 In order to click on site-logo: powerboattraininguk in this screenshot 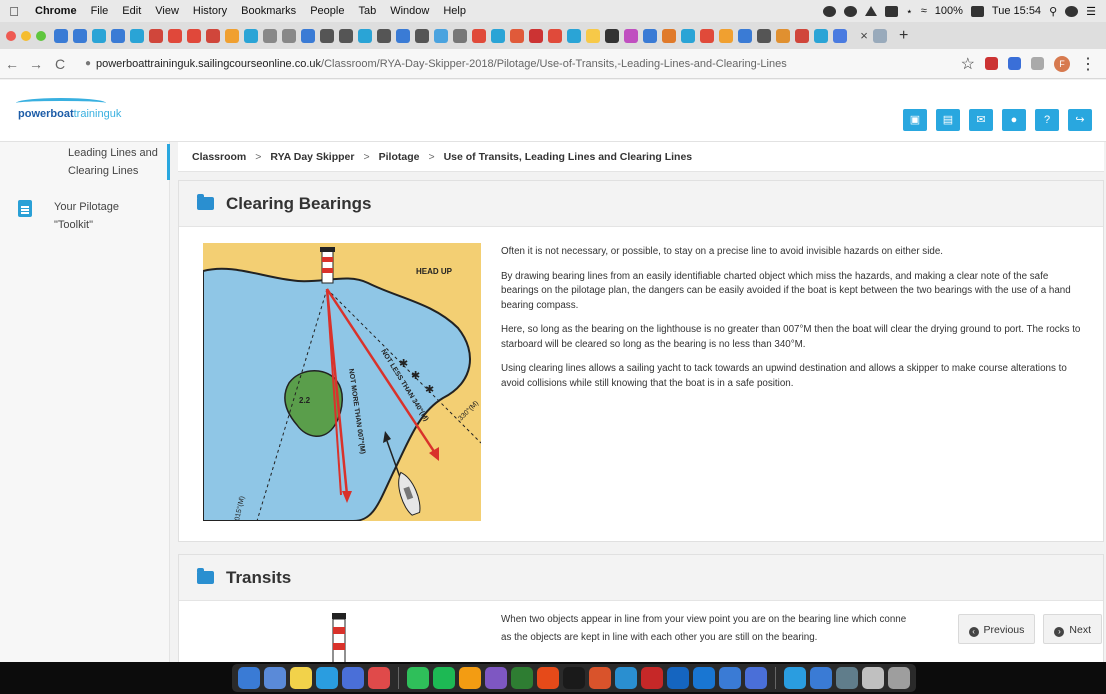, I will do `click(69, 114)`.